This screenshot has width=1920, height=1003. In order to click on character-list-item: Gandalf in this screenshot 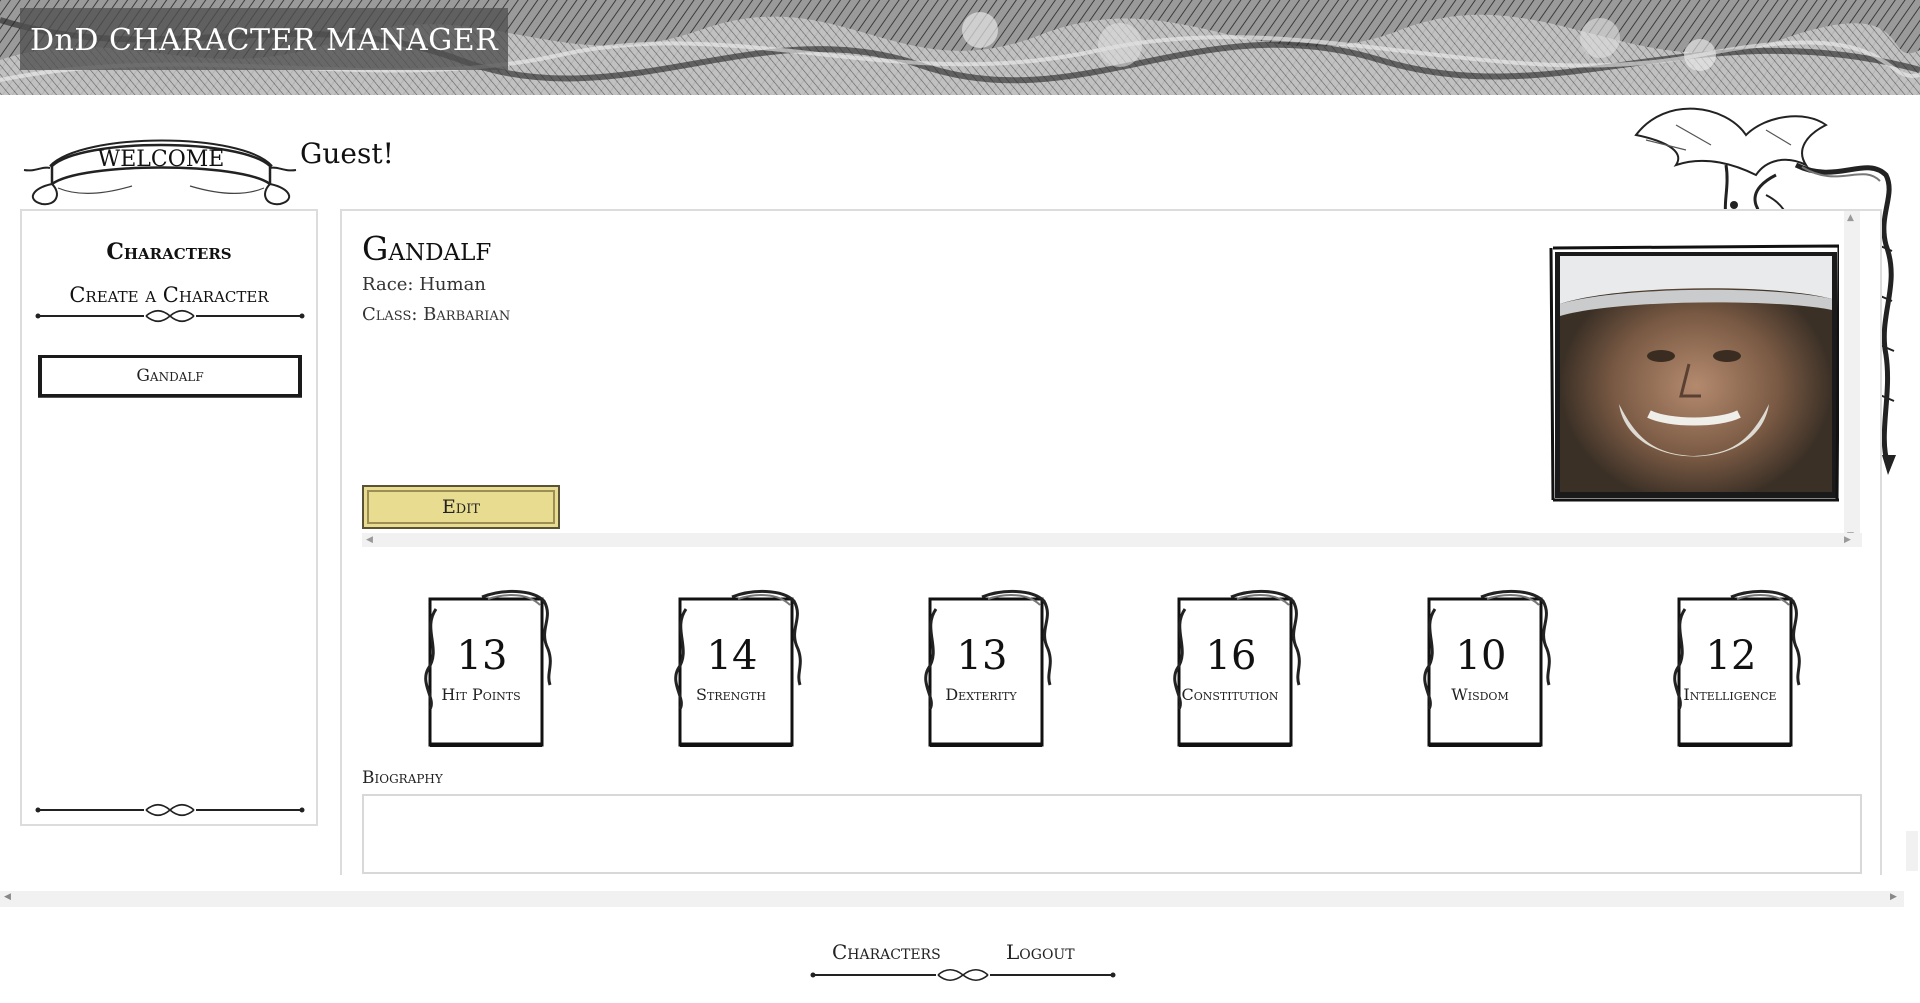, I will do `click(170, 376)`.